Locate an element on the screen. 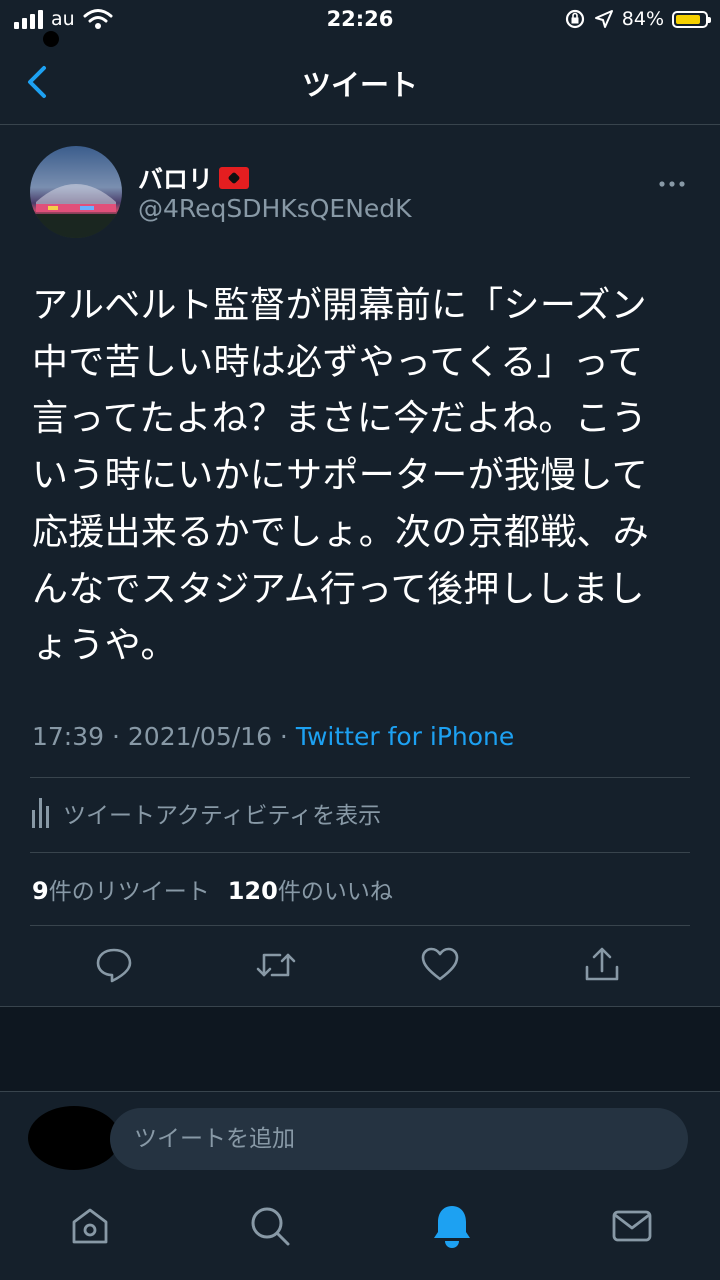  tweet-time: 17:39 is located at coordinates (68, 736).